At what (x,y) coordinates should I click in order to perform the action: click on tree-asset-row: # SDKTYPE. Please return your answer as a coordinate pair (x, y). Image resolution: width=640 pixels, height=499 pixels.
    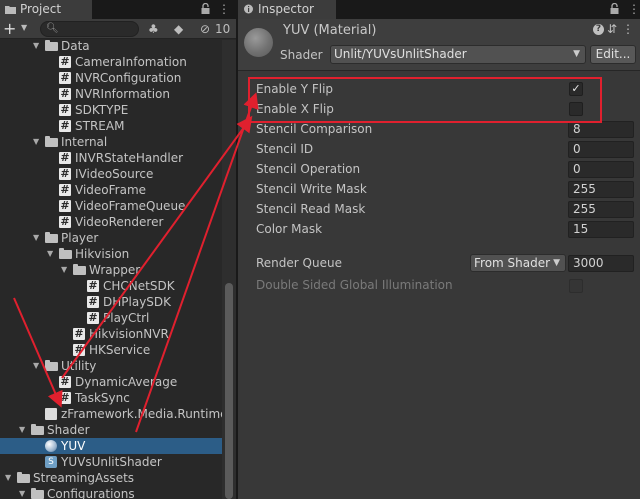
    Looking at the image, I should click on (111, 110).